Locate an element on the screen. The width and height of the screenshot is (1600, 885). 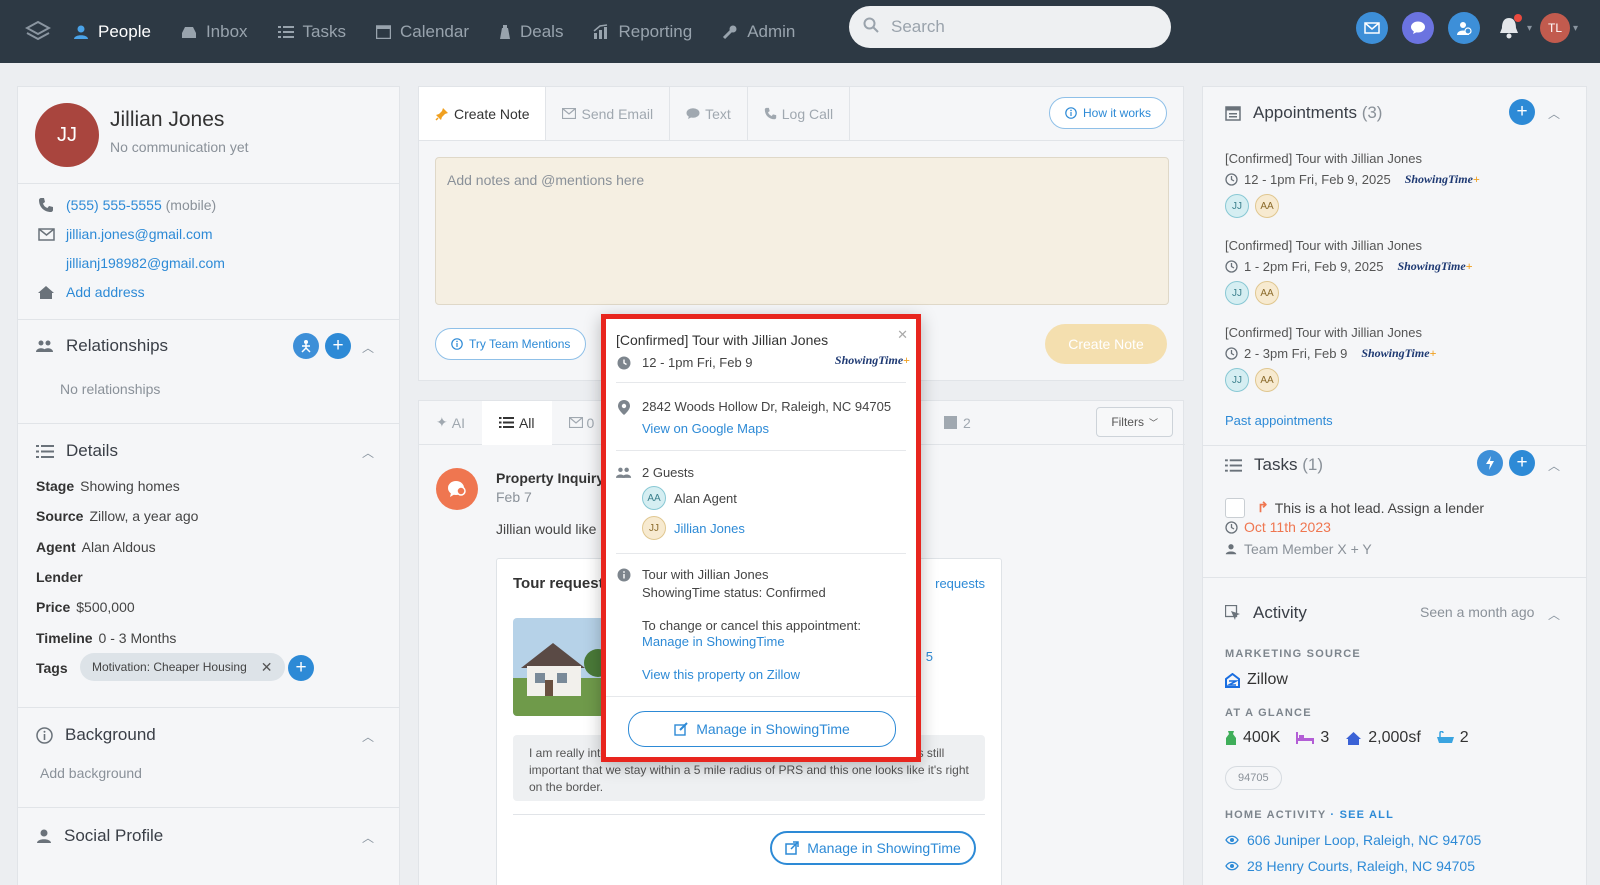
email-link-primary: jillian.jones@gmail.com is located at coordinates (139, 234).